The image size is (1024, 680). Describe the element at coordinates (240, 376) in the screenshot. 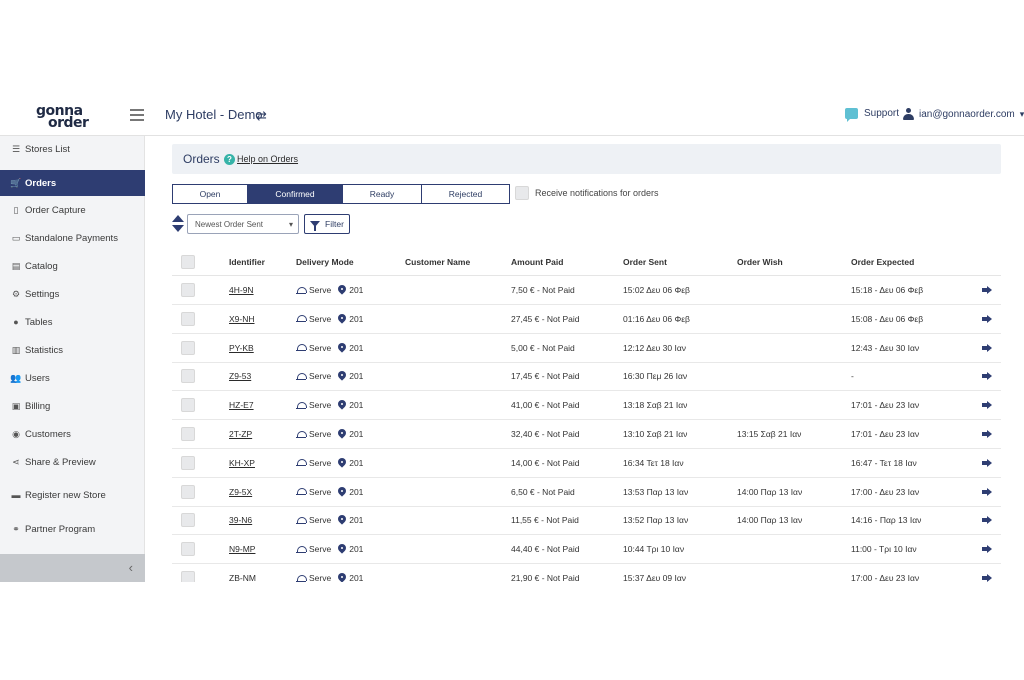

I see `order-identifier-link: Z9-53` at that location.